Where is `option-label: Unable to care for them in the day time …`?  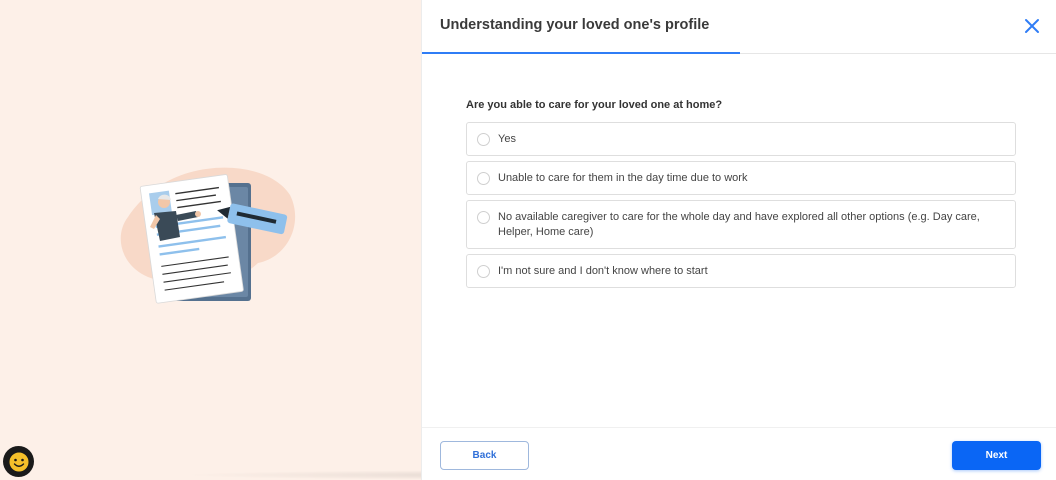 option-label: Unable to care for them in the day time … is located at coordinates (623, 178).